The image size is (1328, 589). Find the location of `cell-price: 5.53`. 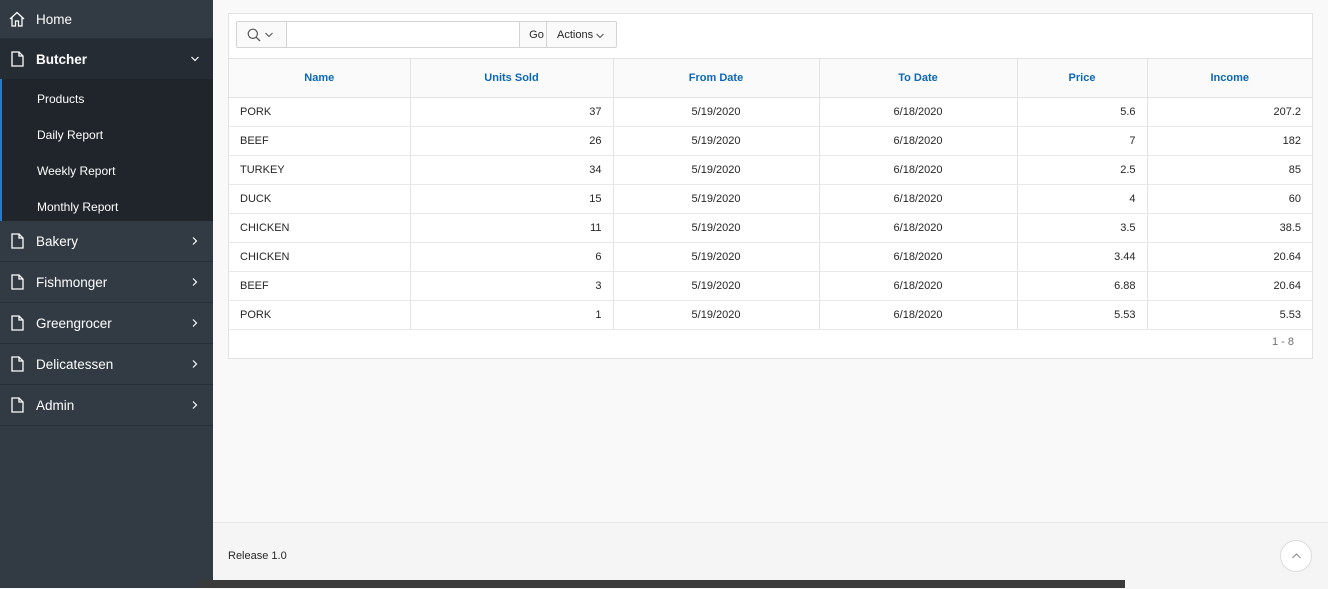

cell-price: 5.53 is located at coordinates (1082, 315).